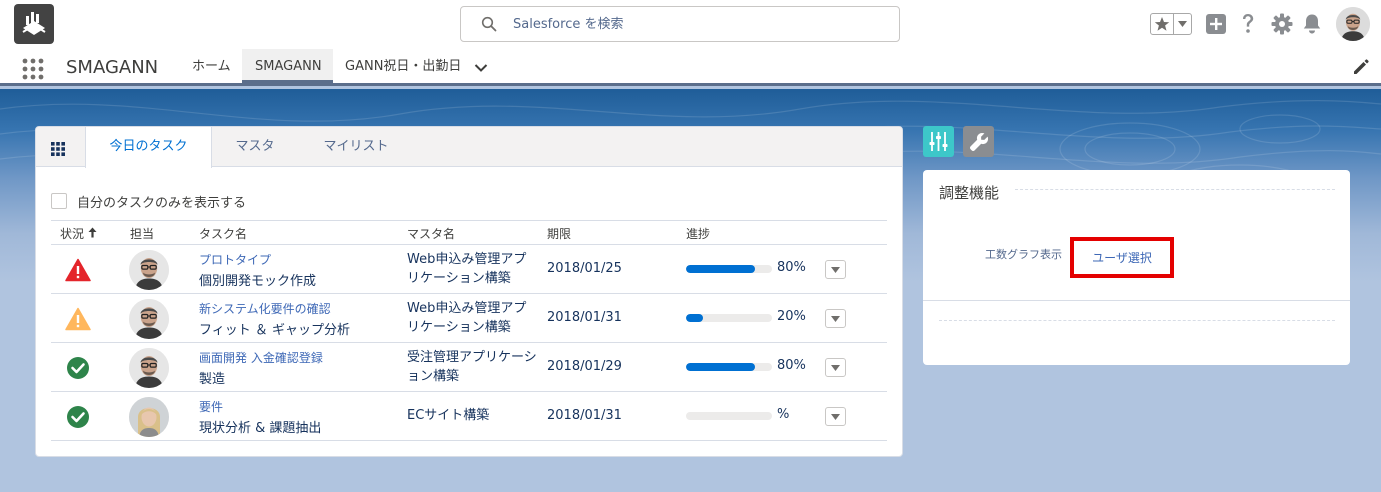 The height and width of the screenshot is (492, 1381). I want to click on adjust-panel: 調整機能 工数グラフ表示 ユーザ選択, so click(1136, 267).